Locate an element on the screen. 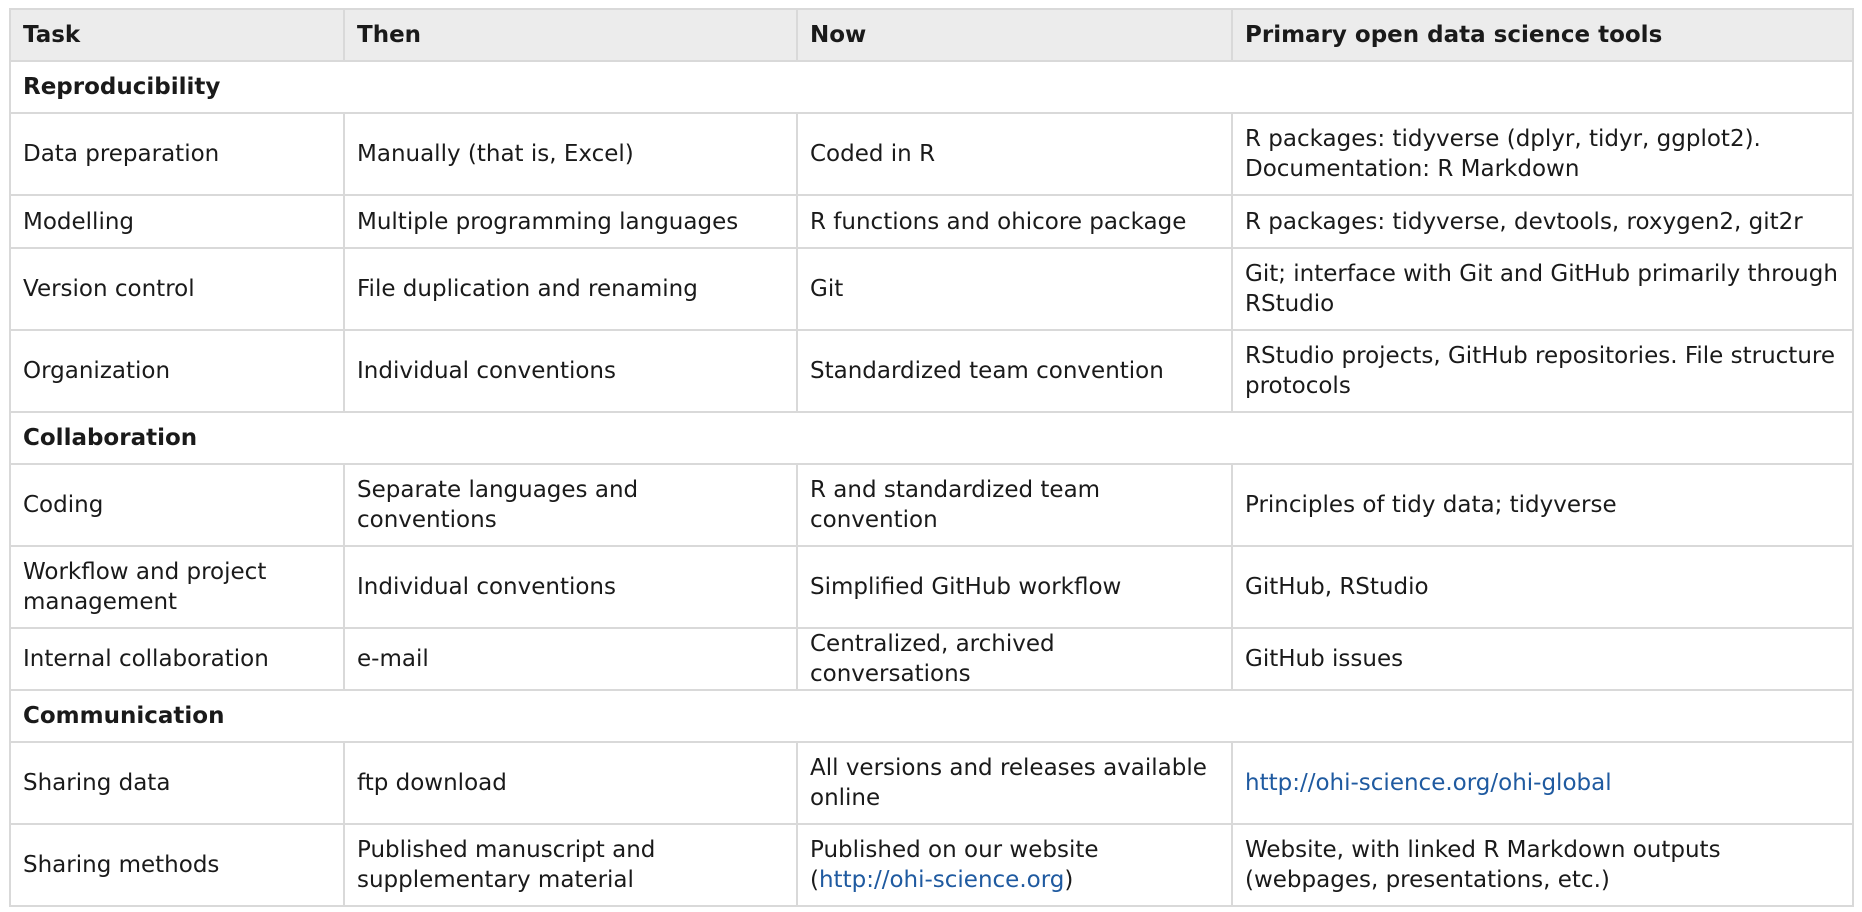  task-cell: Internal collaboration is located at coordinates (177, 659).